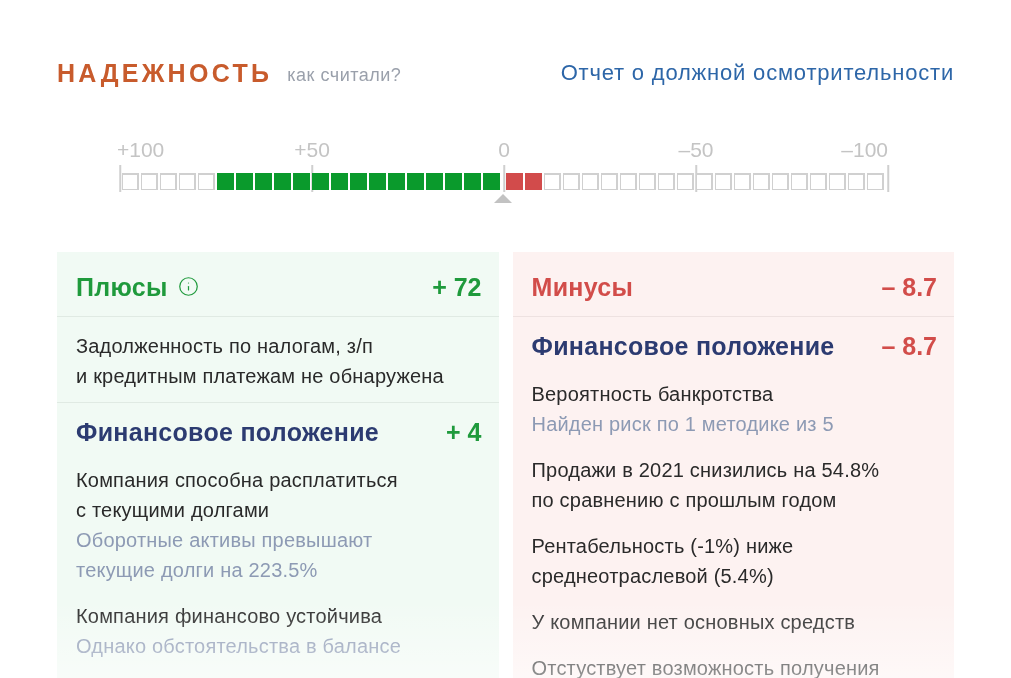  What do you see at coordinates (504, 150) in the screenshot?
I see `scale-label: 0` at bounding box center [504, 150].